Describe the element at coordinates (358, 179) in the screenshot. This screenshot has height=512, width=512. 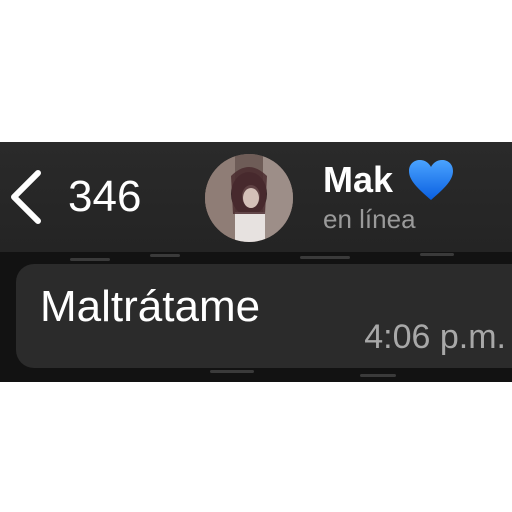
I see `contact-name: Mak` at that location.